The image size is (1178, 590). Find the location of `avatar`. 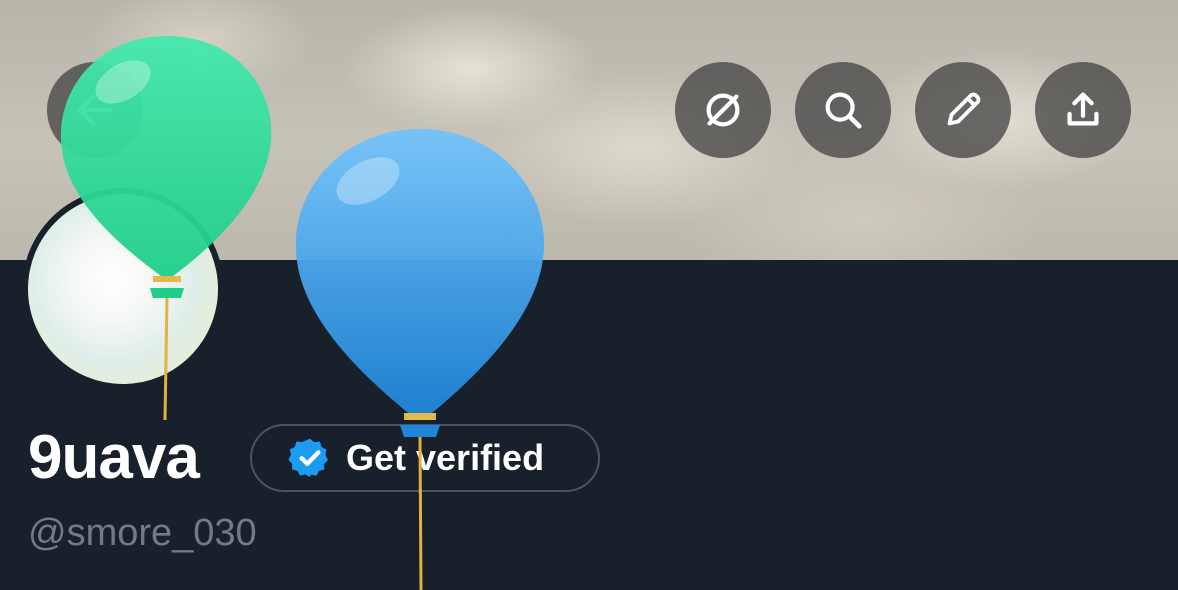

avatar is located at coordinates (123, 289).